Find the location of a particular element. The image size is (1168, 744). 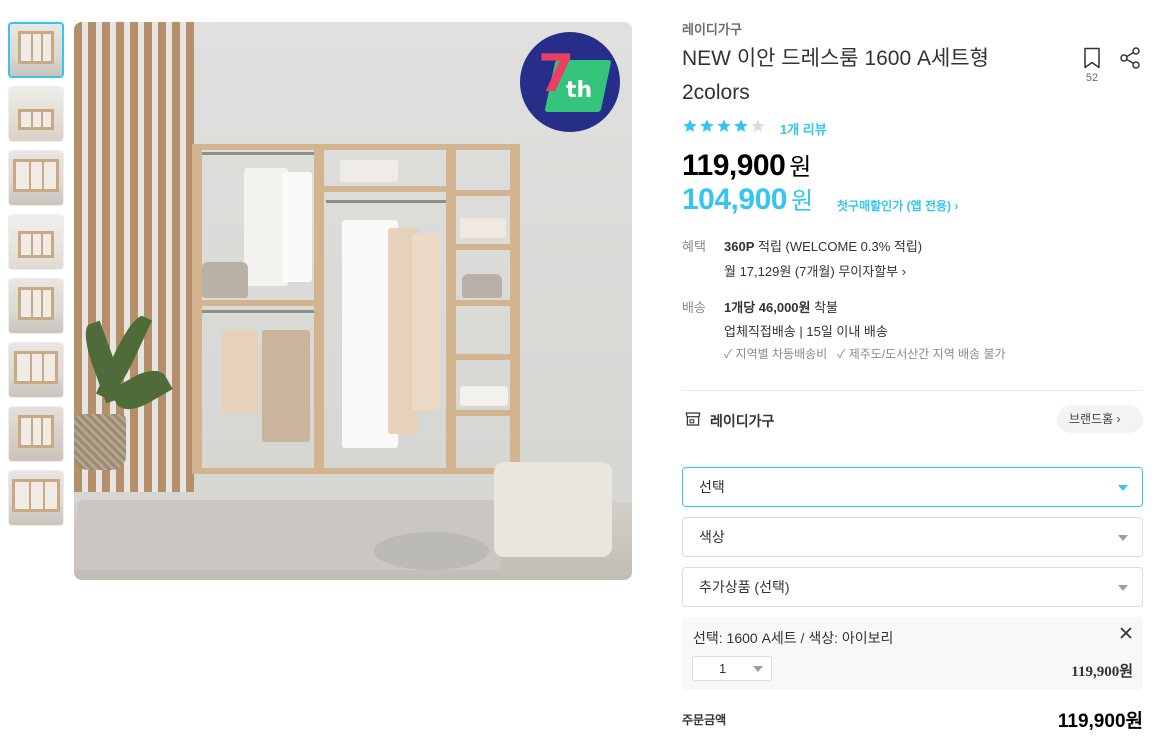

brand-home-button: 브랜드홈 › is located at coordinates (1100, 419).